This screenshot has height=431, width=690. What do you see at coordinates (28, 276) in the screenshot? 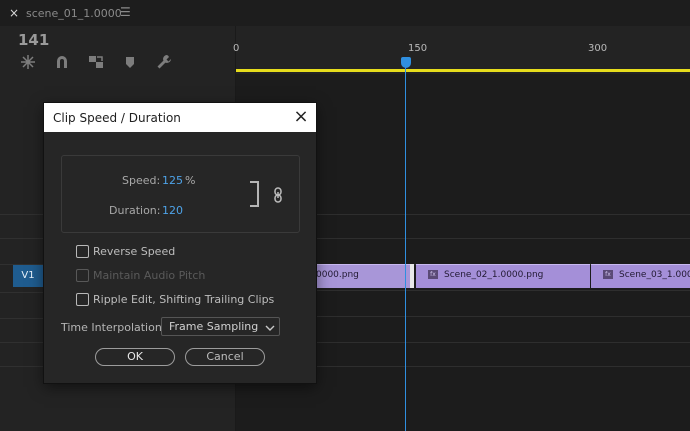
I see `track-v1-toggle: V1` at bounding box center [28, 276].